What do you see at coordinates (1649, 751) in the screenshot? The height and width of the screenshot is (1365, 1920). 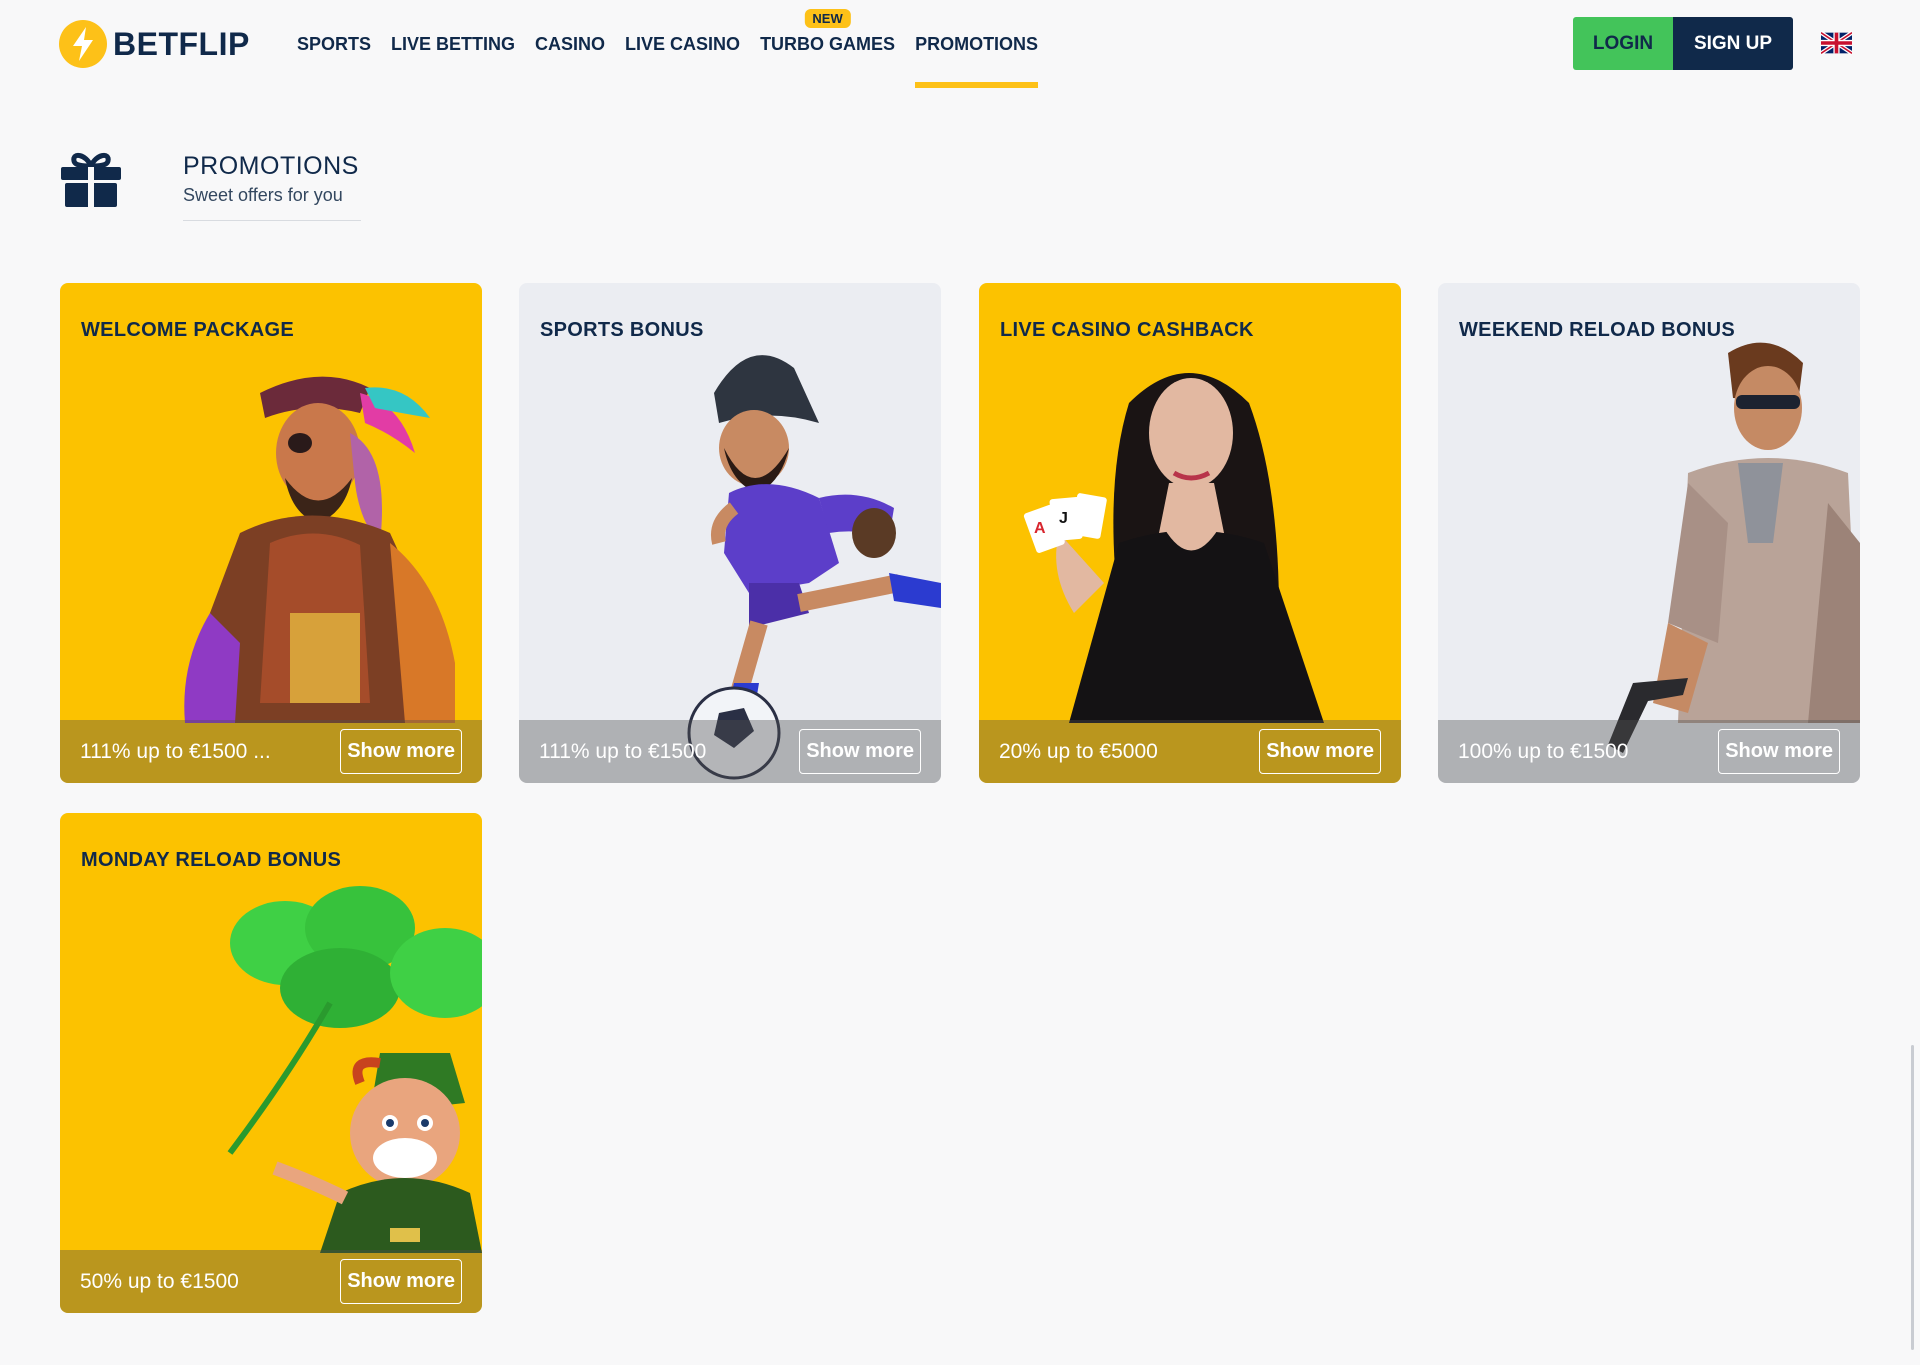 I see `promo-footer: 100% up to €1500 Show more` at bounding box center [1649, 751].